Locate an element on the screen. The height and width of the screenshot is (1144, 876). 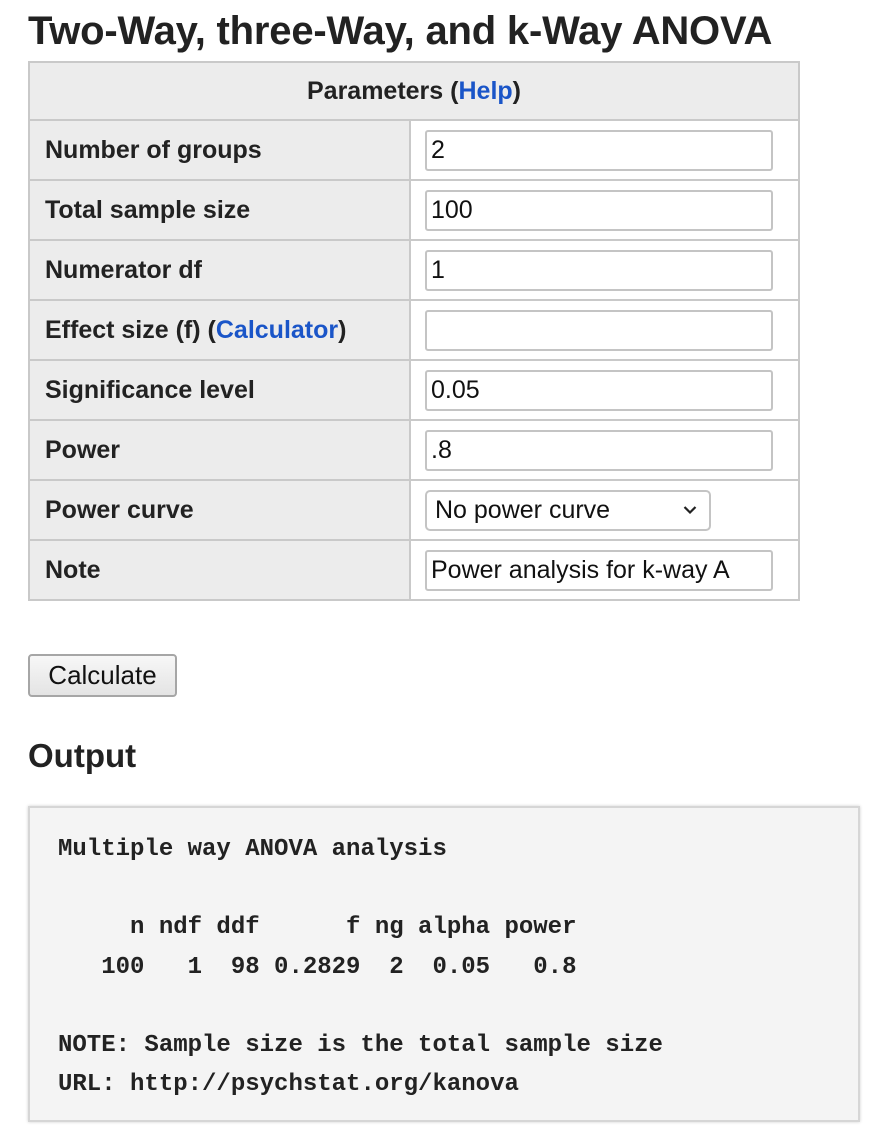
parameters-header-label: Parameters is located at coordinates (375, 90).